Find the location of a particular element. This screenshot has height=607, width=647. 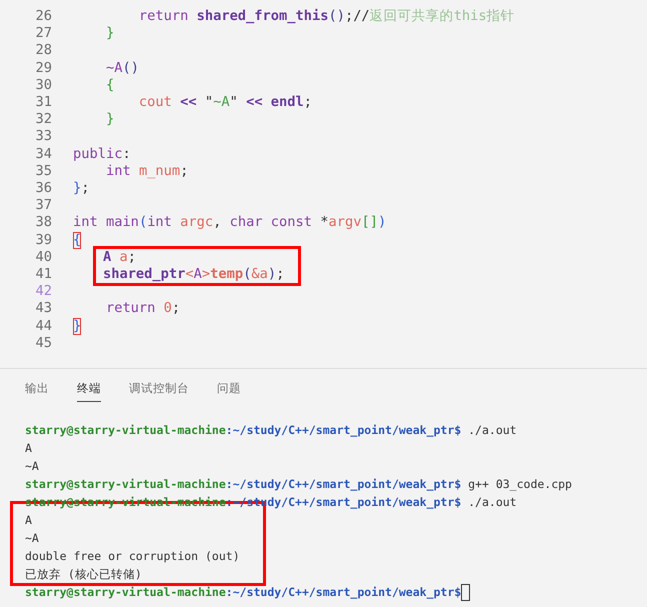

code-line: cout << "~A" << endl; is located at coordinates (225, 103).